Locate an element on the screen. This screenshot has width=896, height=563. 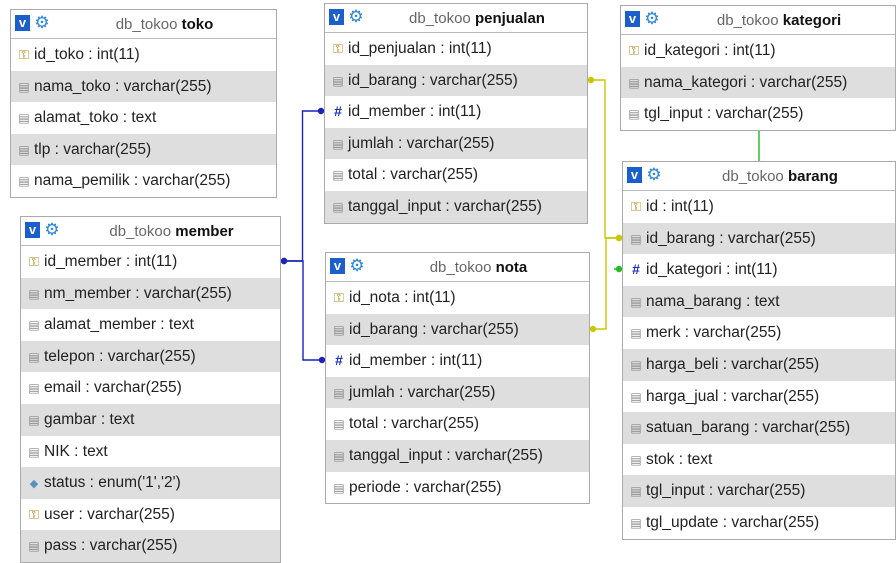
column-row: # id_kategori : int(11) is located at coordinates (759, 270).